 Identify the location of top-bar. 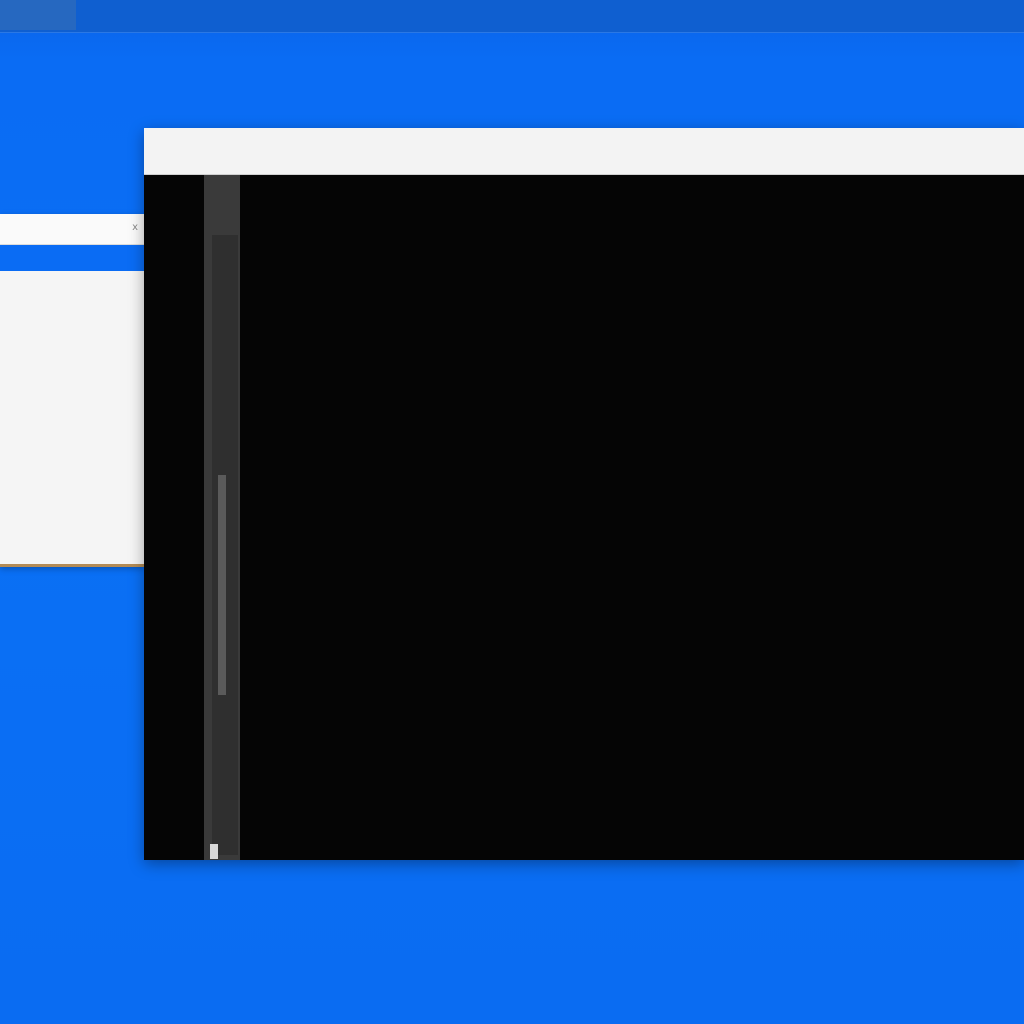
(512, 16).